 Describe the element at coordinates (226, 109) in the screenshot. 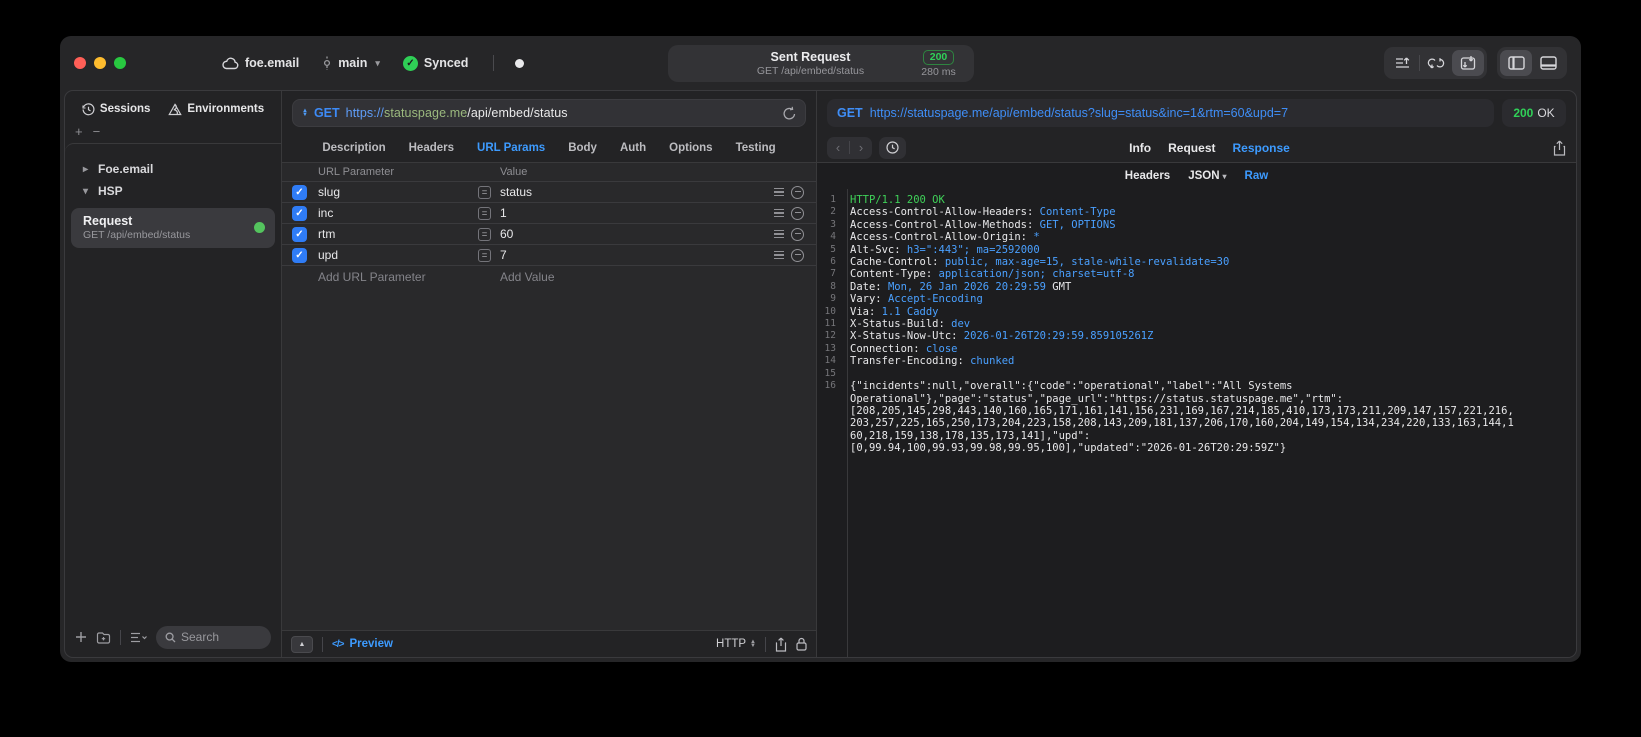

I see `tab-environments-label: Environments` at that location.